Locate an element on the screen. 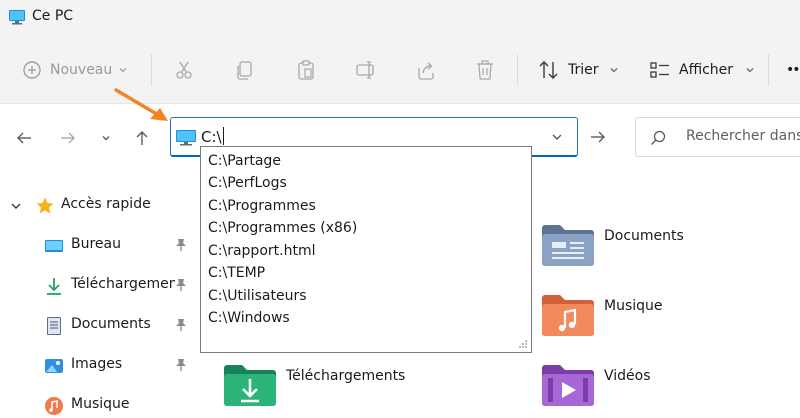  new-button: Nouveau is located at coordinates (75, 70).